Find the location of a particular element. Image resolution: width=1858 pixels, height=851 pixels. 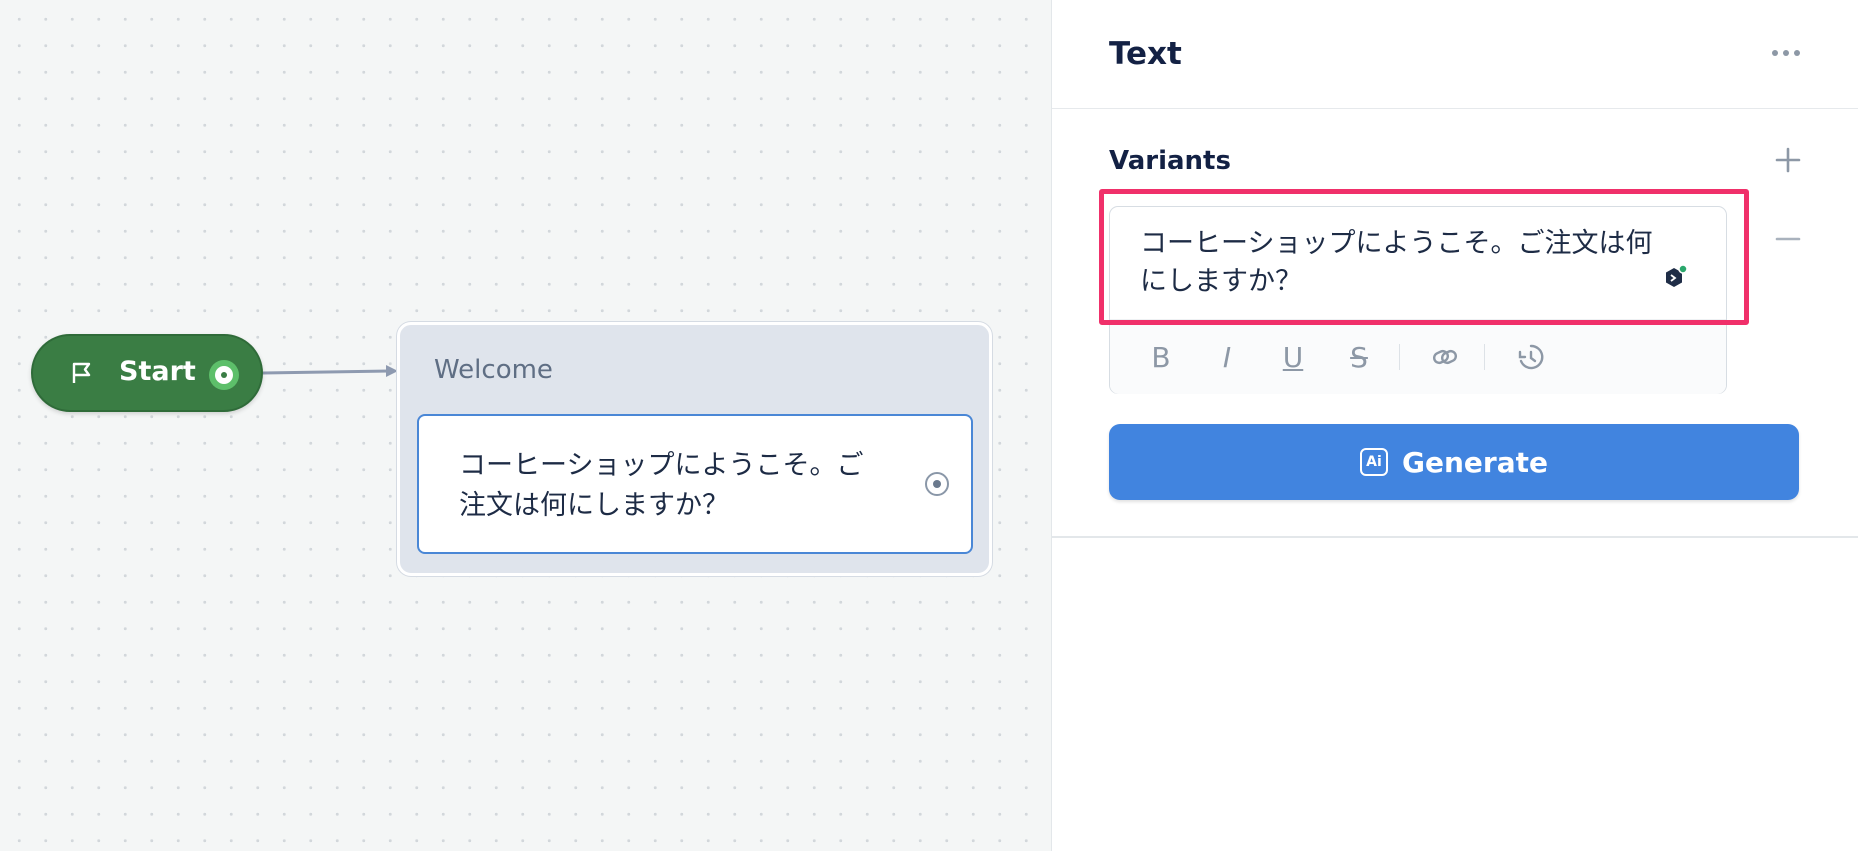

generate-label: Generate is located at coordinates (1475, 462).